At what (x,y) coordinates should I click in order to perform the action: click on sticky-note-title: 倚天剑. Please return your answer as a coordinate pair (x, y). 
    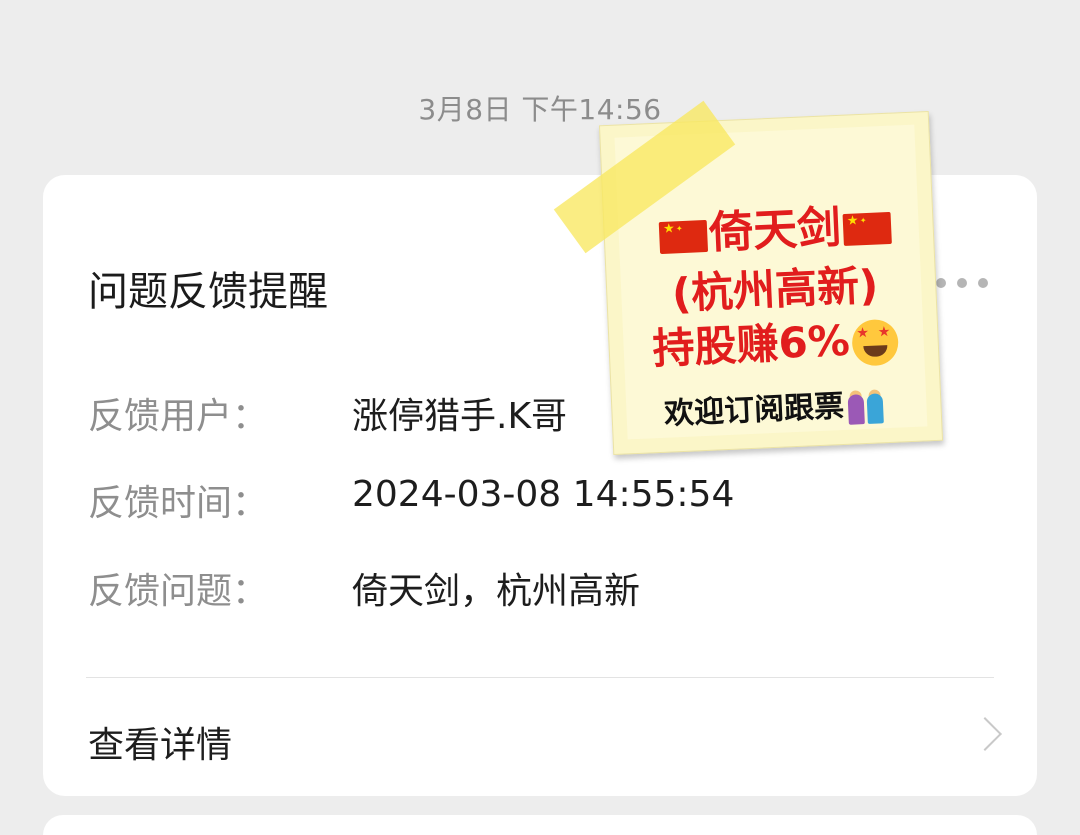
    Looking at the image, I should click on (775, 230).